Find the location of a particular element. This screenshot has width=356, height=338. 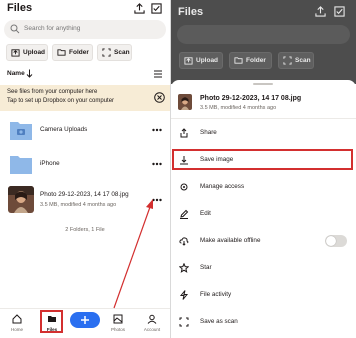

offline-toggle is located at coordinates (336, 241).